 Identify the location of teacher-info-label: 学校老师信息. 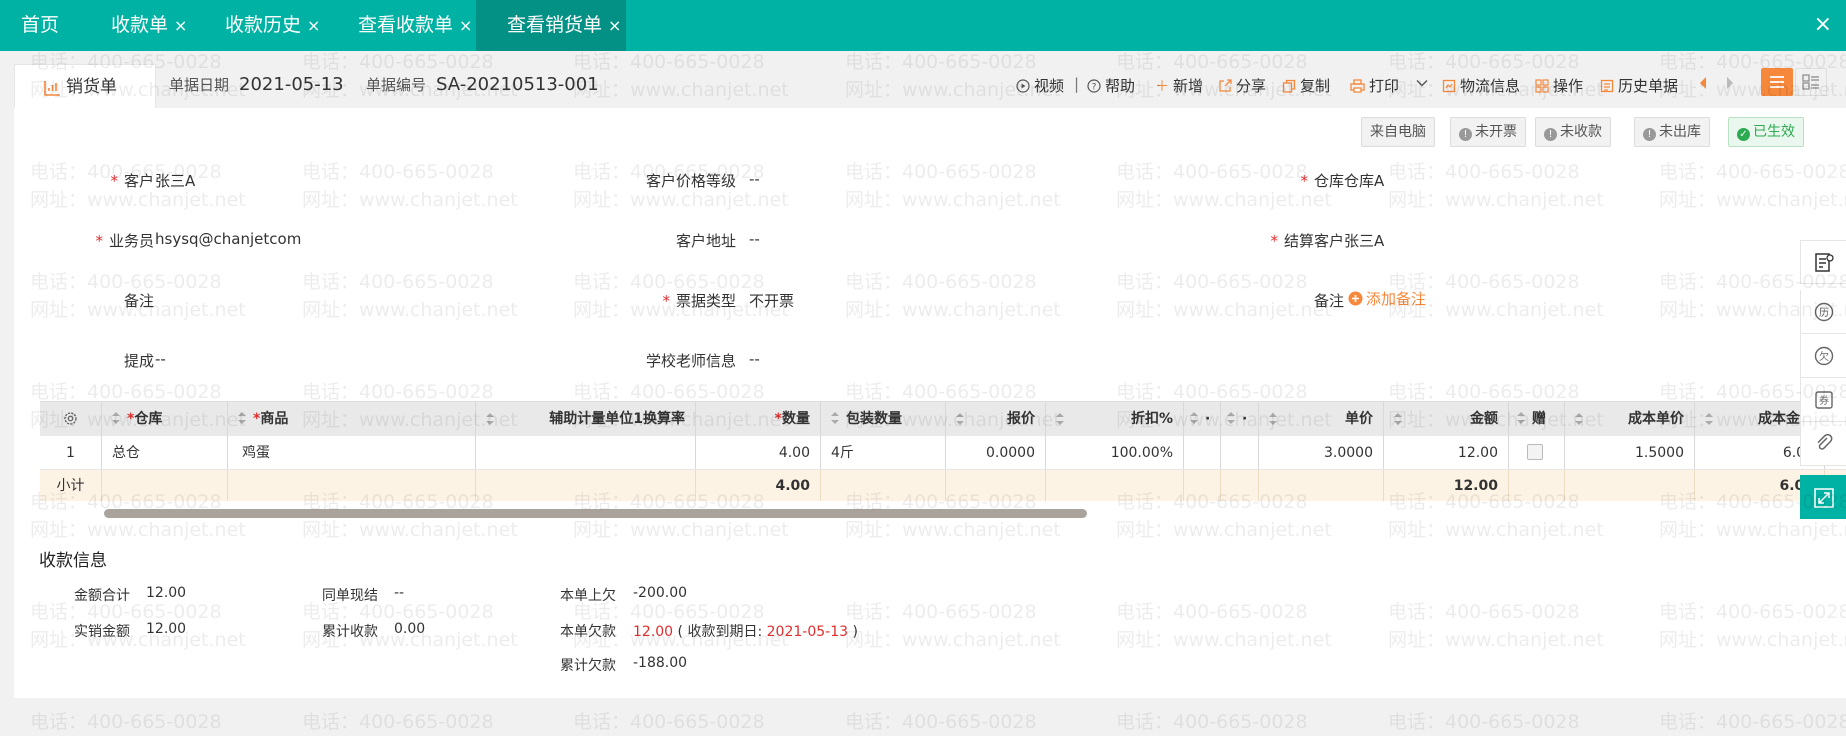
(690, 361).